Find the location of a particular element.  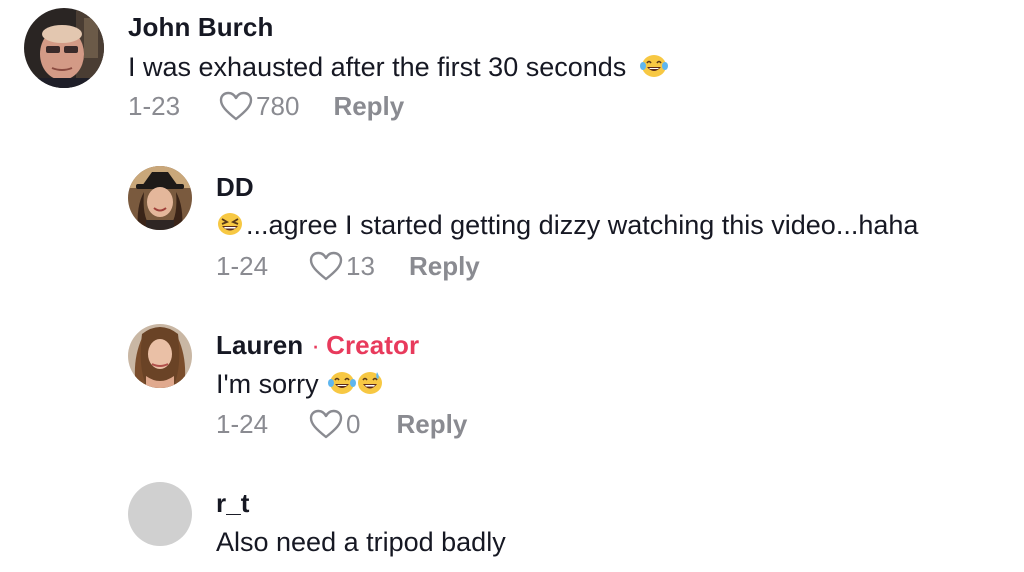

like-button: 13 is located at coordinates (341, 266).